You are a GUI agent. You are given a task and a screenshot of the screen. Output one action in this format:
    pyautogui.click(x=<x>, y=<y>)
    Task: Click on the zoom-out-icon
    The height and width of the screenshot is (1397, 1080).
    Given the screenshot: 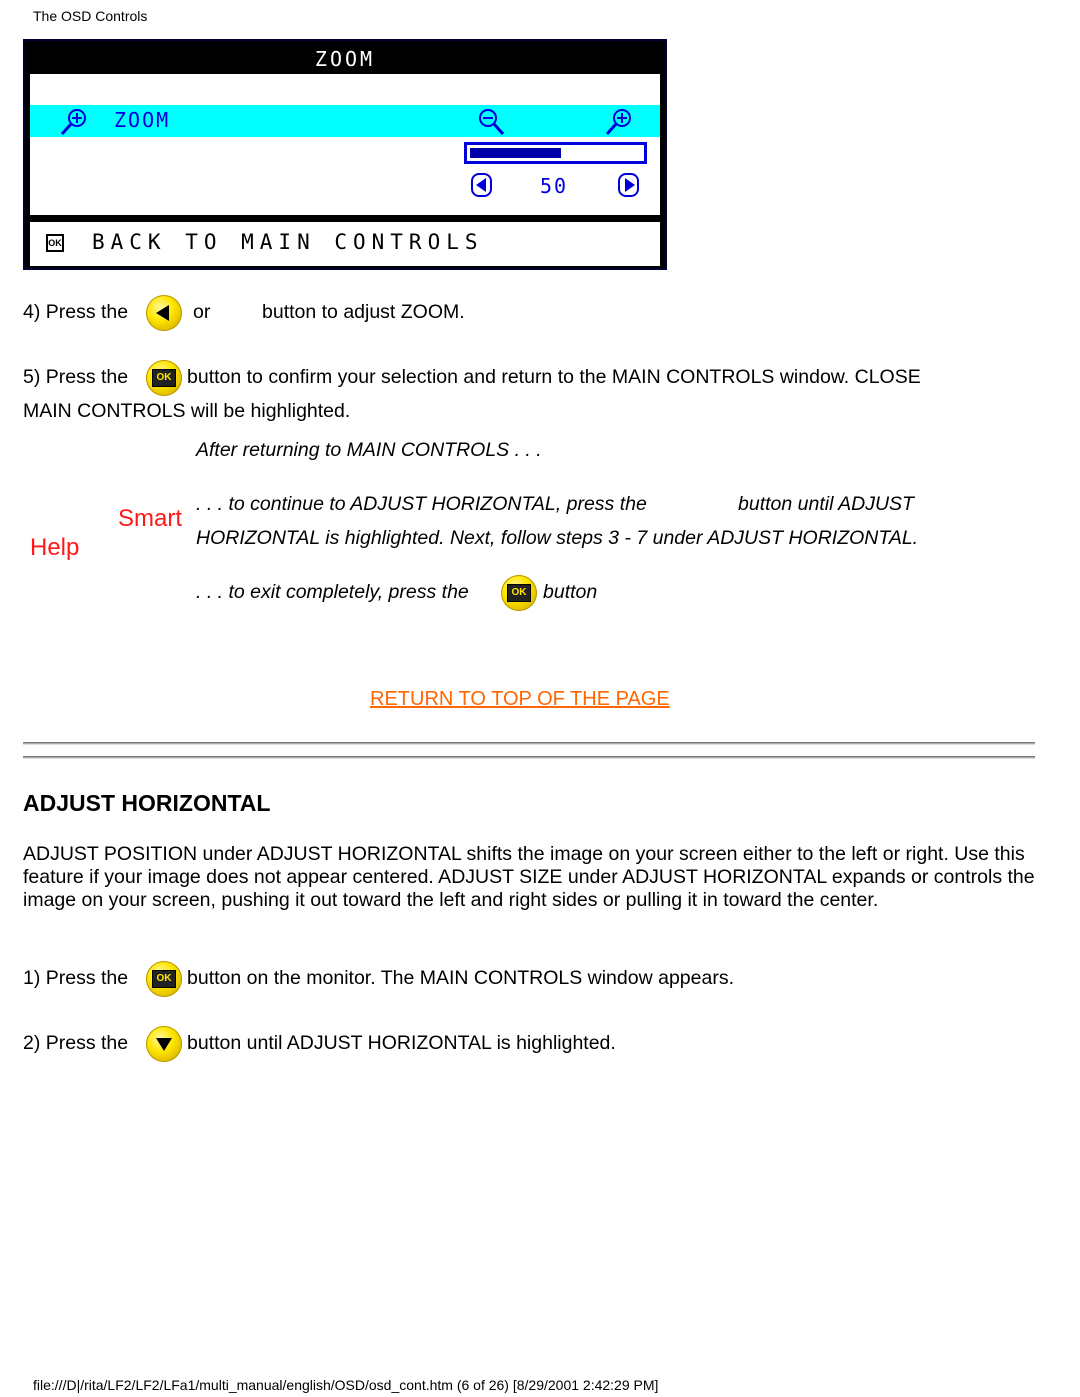 What is the action you would take?
    pyautogui.click(x=492, y=122)
    